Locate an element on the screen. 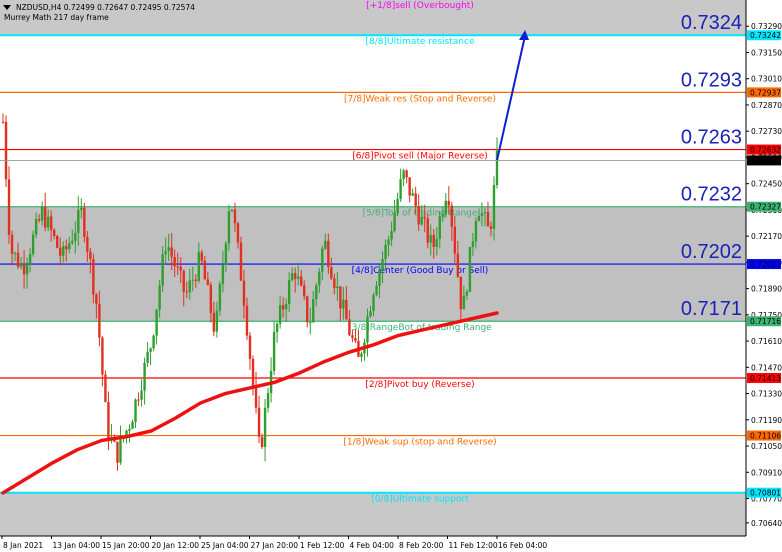 The width and height of the screenshot is (782, 552). x-tick-label: 27 Jan 20:00 is located at coordinates (275, 545).